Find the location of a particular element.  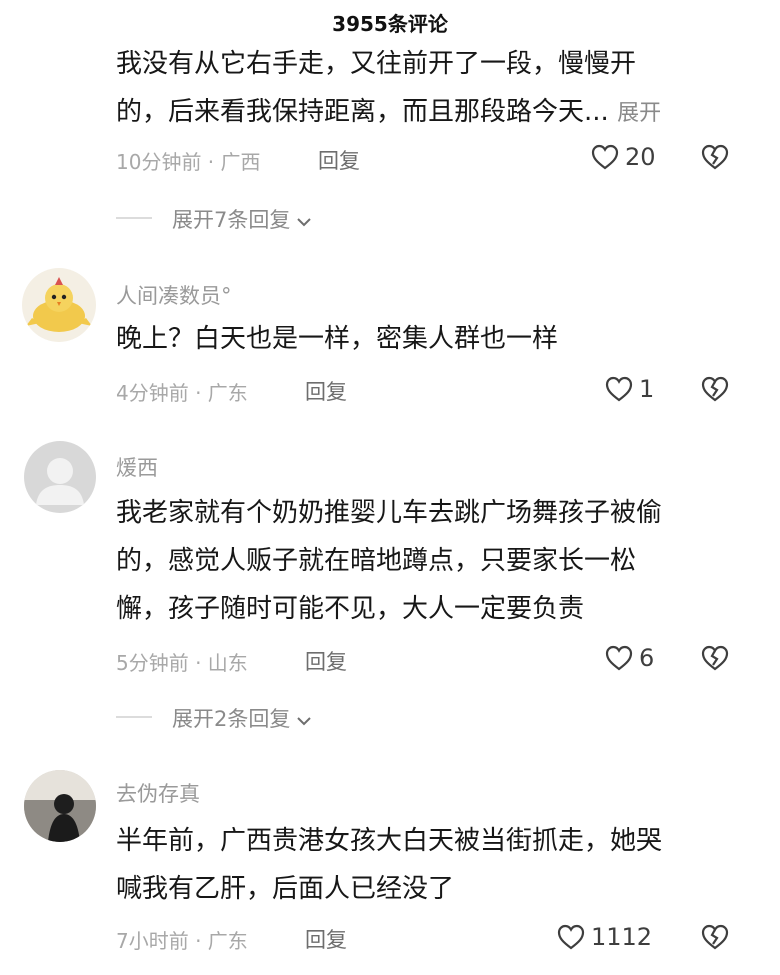

like-count: 20 is located at coordinates (640, 157).